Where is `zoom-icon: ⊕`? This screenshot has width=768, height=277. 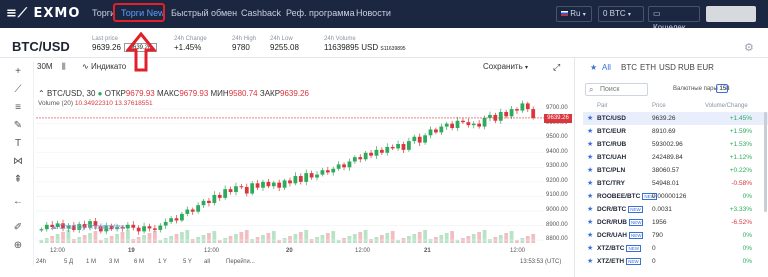 zoom-icon: ⊕ is located at coordinates (18, 246).